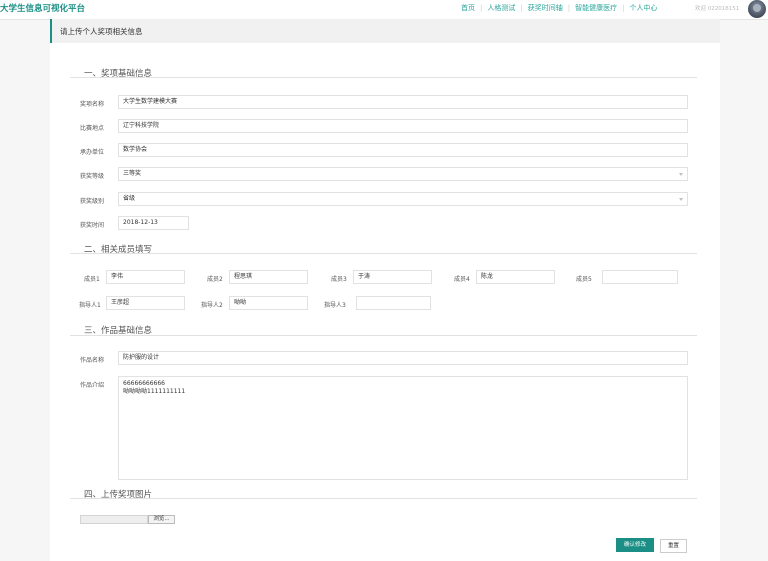 This screenshot has height=561, width=768. I want to click on nav-personality-test: 人格测试, so click(501, 8).